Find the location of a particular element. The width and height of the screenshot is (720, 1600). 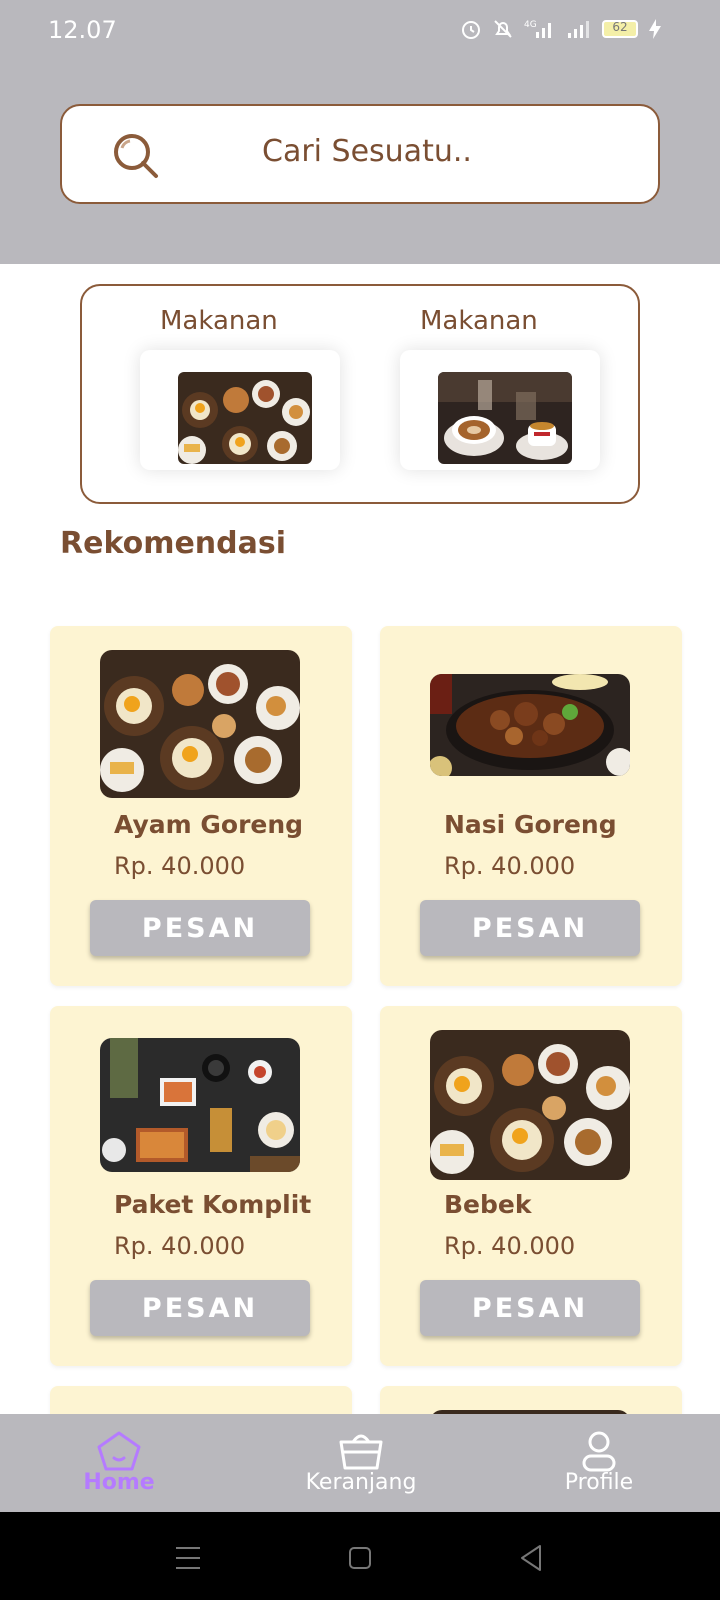

table-spread-photo is located at coordinates (200, 1105).